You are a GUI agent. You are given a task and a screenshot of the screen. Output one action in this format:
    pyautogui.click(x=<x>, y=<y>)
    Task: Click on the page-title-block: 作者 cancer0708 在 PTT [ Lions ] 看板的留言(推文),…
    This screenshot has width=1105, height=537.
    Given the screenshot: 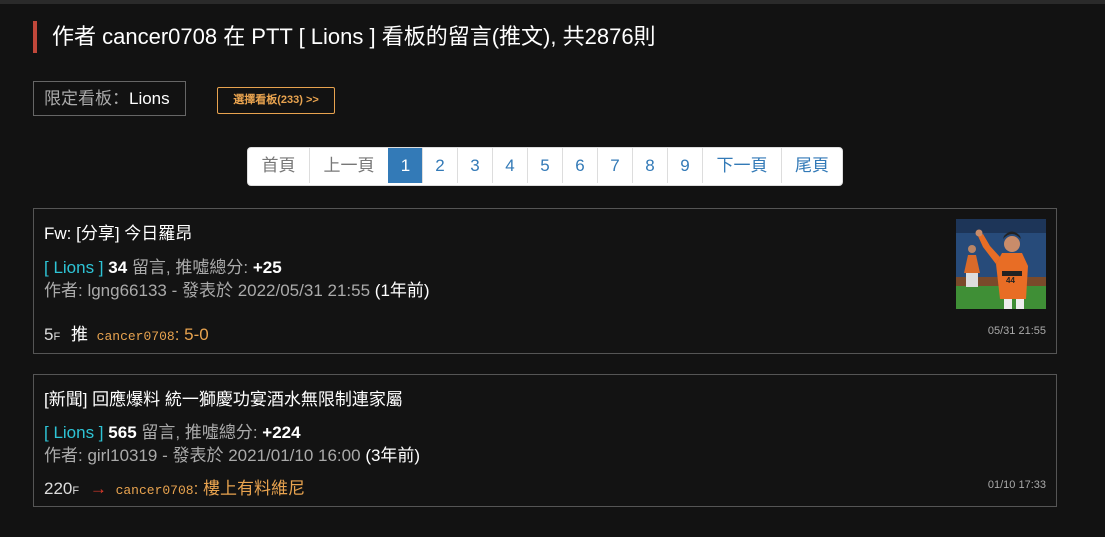 What is the action you would take?
    pyautogui.click(x=344, y=37)
    